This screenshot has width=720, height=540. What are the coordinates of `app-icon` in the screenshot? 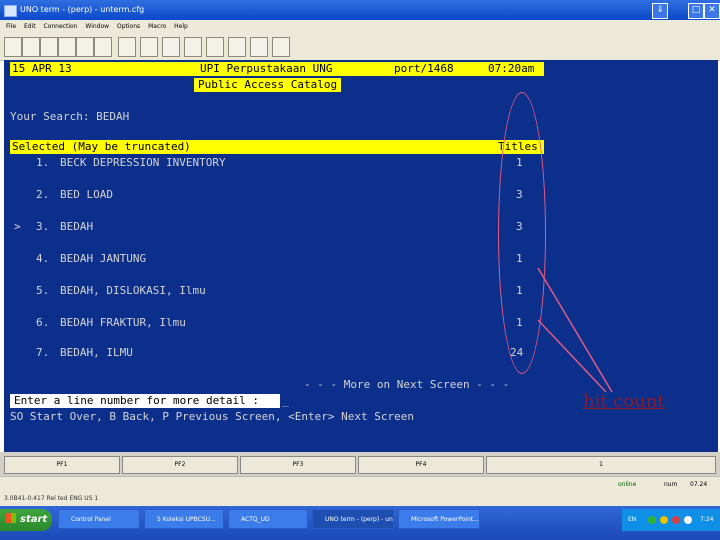 It's located at (10, 11).